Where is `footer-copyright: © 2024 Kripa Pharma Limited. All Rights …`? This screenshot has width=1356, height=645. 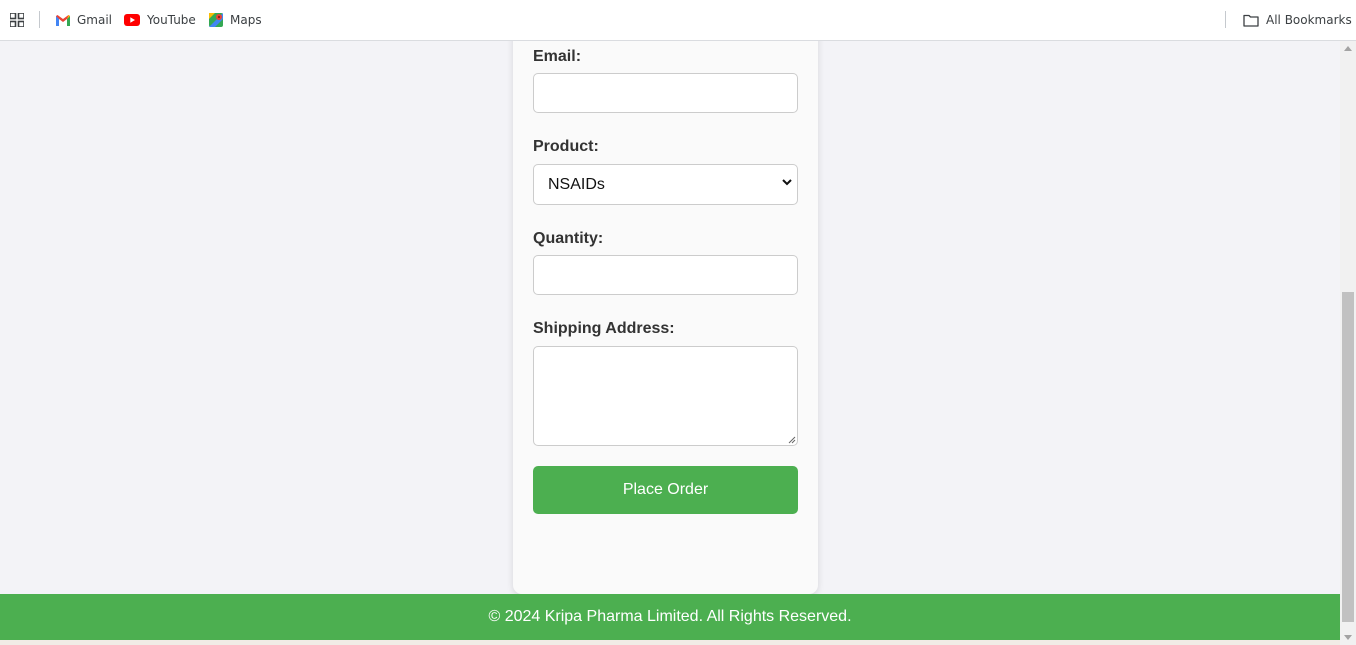
footer-copyright: © 2024 Kripa Pharma Limited. All Rights … is located at coordinates (670, 616).